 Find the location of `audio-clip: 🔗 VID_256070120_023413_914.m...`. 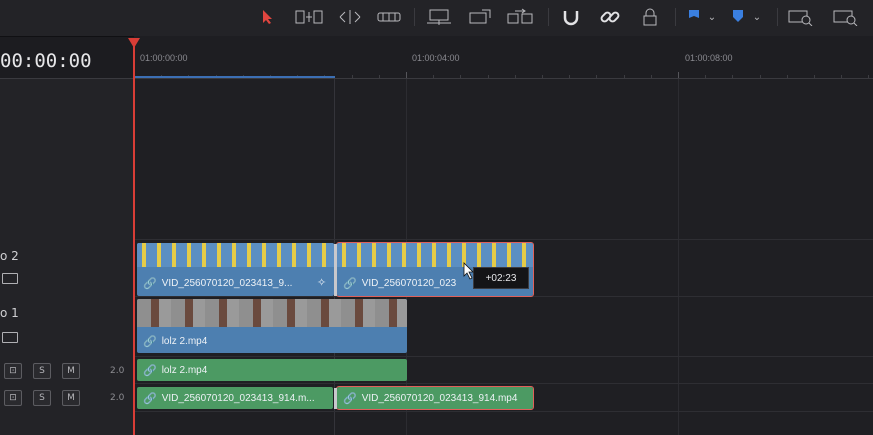

audio-clip: 🔗 VID_256070120_023413_914.m... is located at coordinates (235, 398).